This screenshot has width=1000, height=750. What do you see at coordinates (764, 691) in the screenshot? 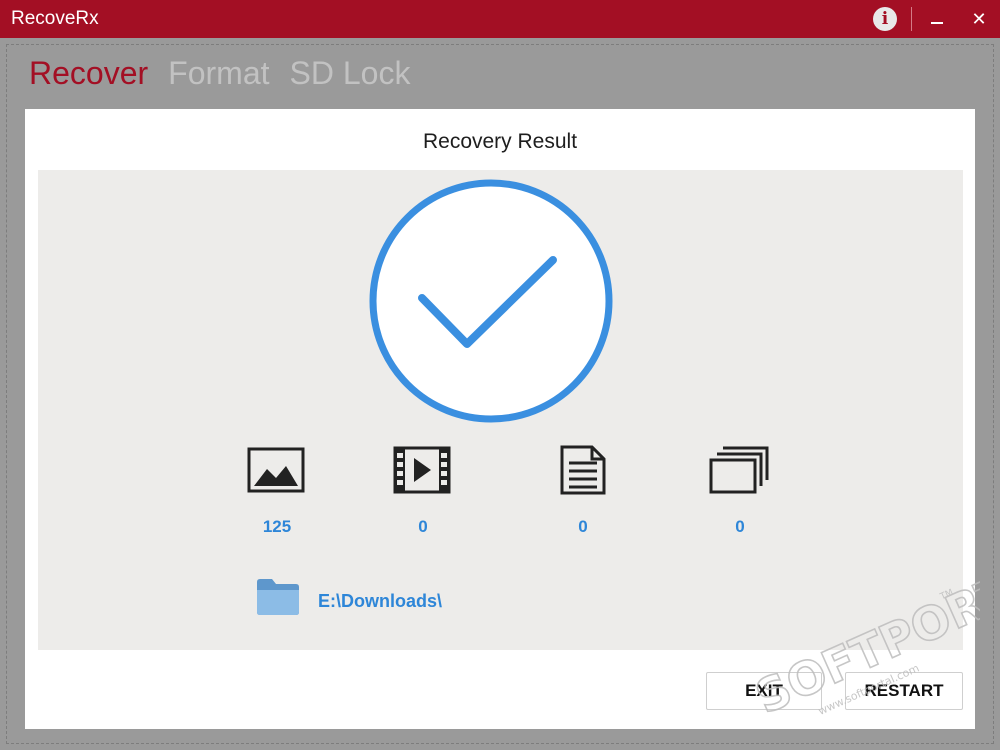
I see `exit-button: EXIT` at bounding box center [764, 691].